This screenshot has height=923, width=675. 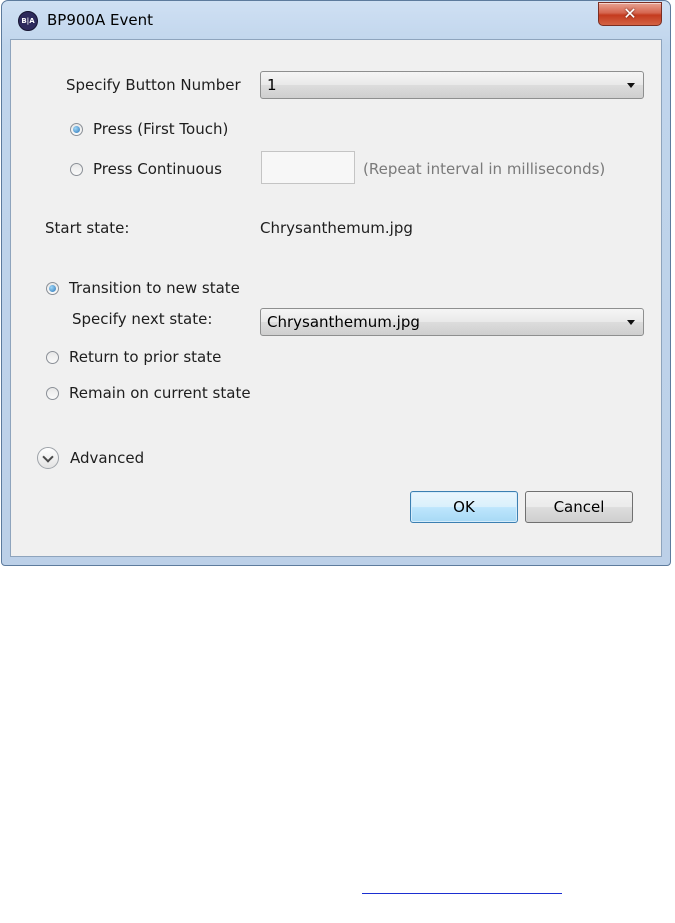 I want to click on title-bar: B|A BP900A Event ✕, so click(x=336, y=20).